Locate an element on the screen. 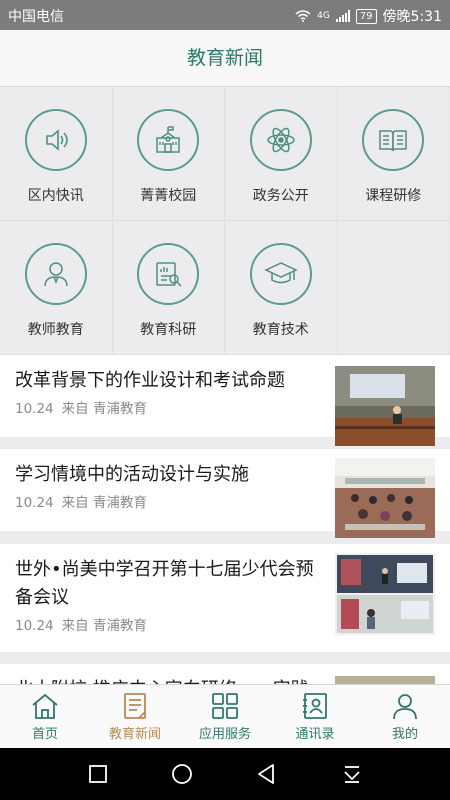 The height and width of the screenshot is (800, 450). tab-apps: 应用服务 is located at coordinates (225, 717).